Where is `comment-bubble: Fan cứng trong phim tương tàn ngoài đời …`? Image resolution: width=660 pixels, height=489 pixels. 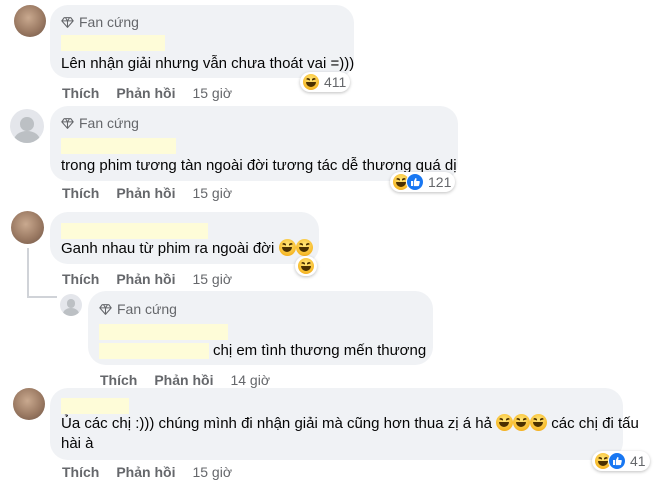
comment-bubble: Fan cứng trong phim tương tàn ngoài đời … is located at coordinates (254, 143).